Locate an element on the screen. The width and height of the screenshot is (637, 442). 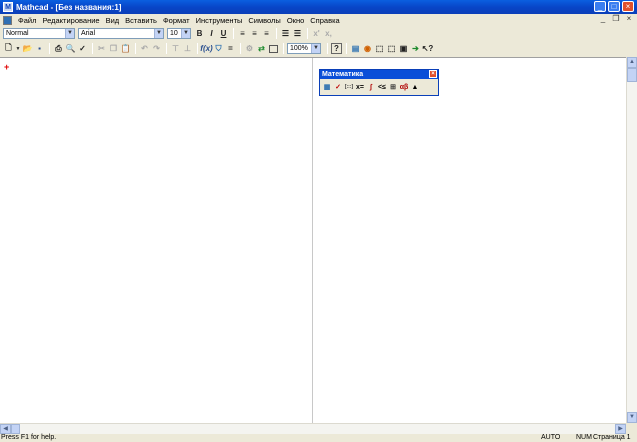
resource-globe-icon: ◉ is located at coordinates (367, 48).